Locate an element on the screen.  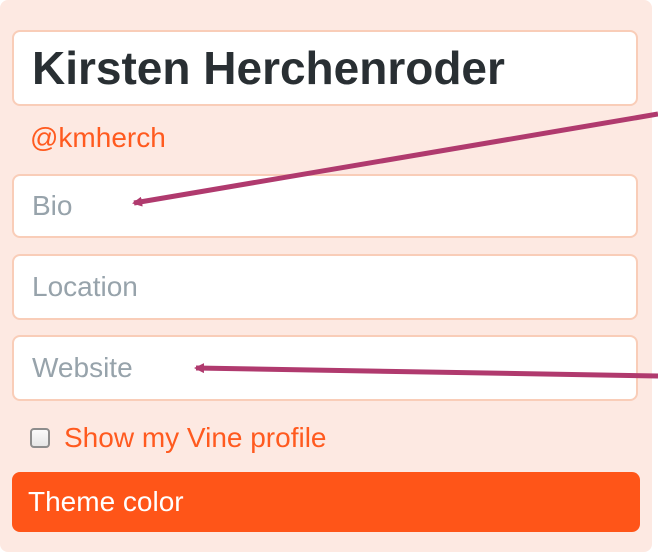
bio-input is located at coordinates (325, 206).